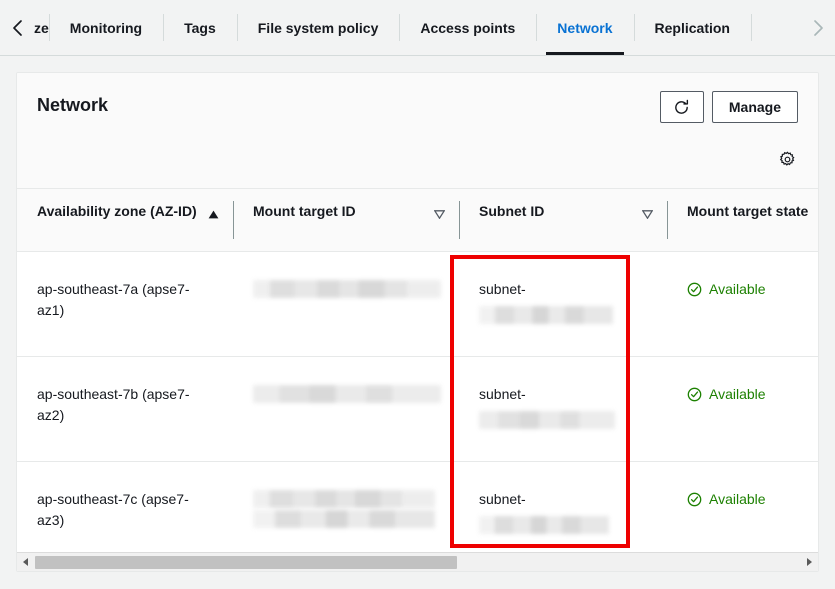 The height and width of the screenshot is (589, 835). Describe the element at coordinates (742, 220) in the screenshot. I see `column-header-mount-target-state: Mount target state` at that location.